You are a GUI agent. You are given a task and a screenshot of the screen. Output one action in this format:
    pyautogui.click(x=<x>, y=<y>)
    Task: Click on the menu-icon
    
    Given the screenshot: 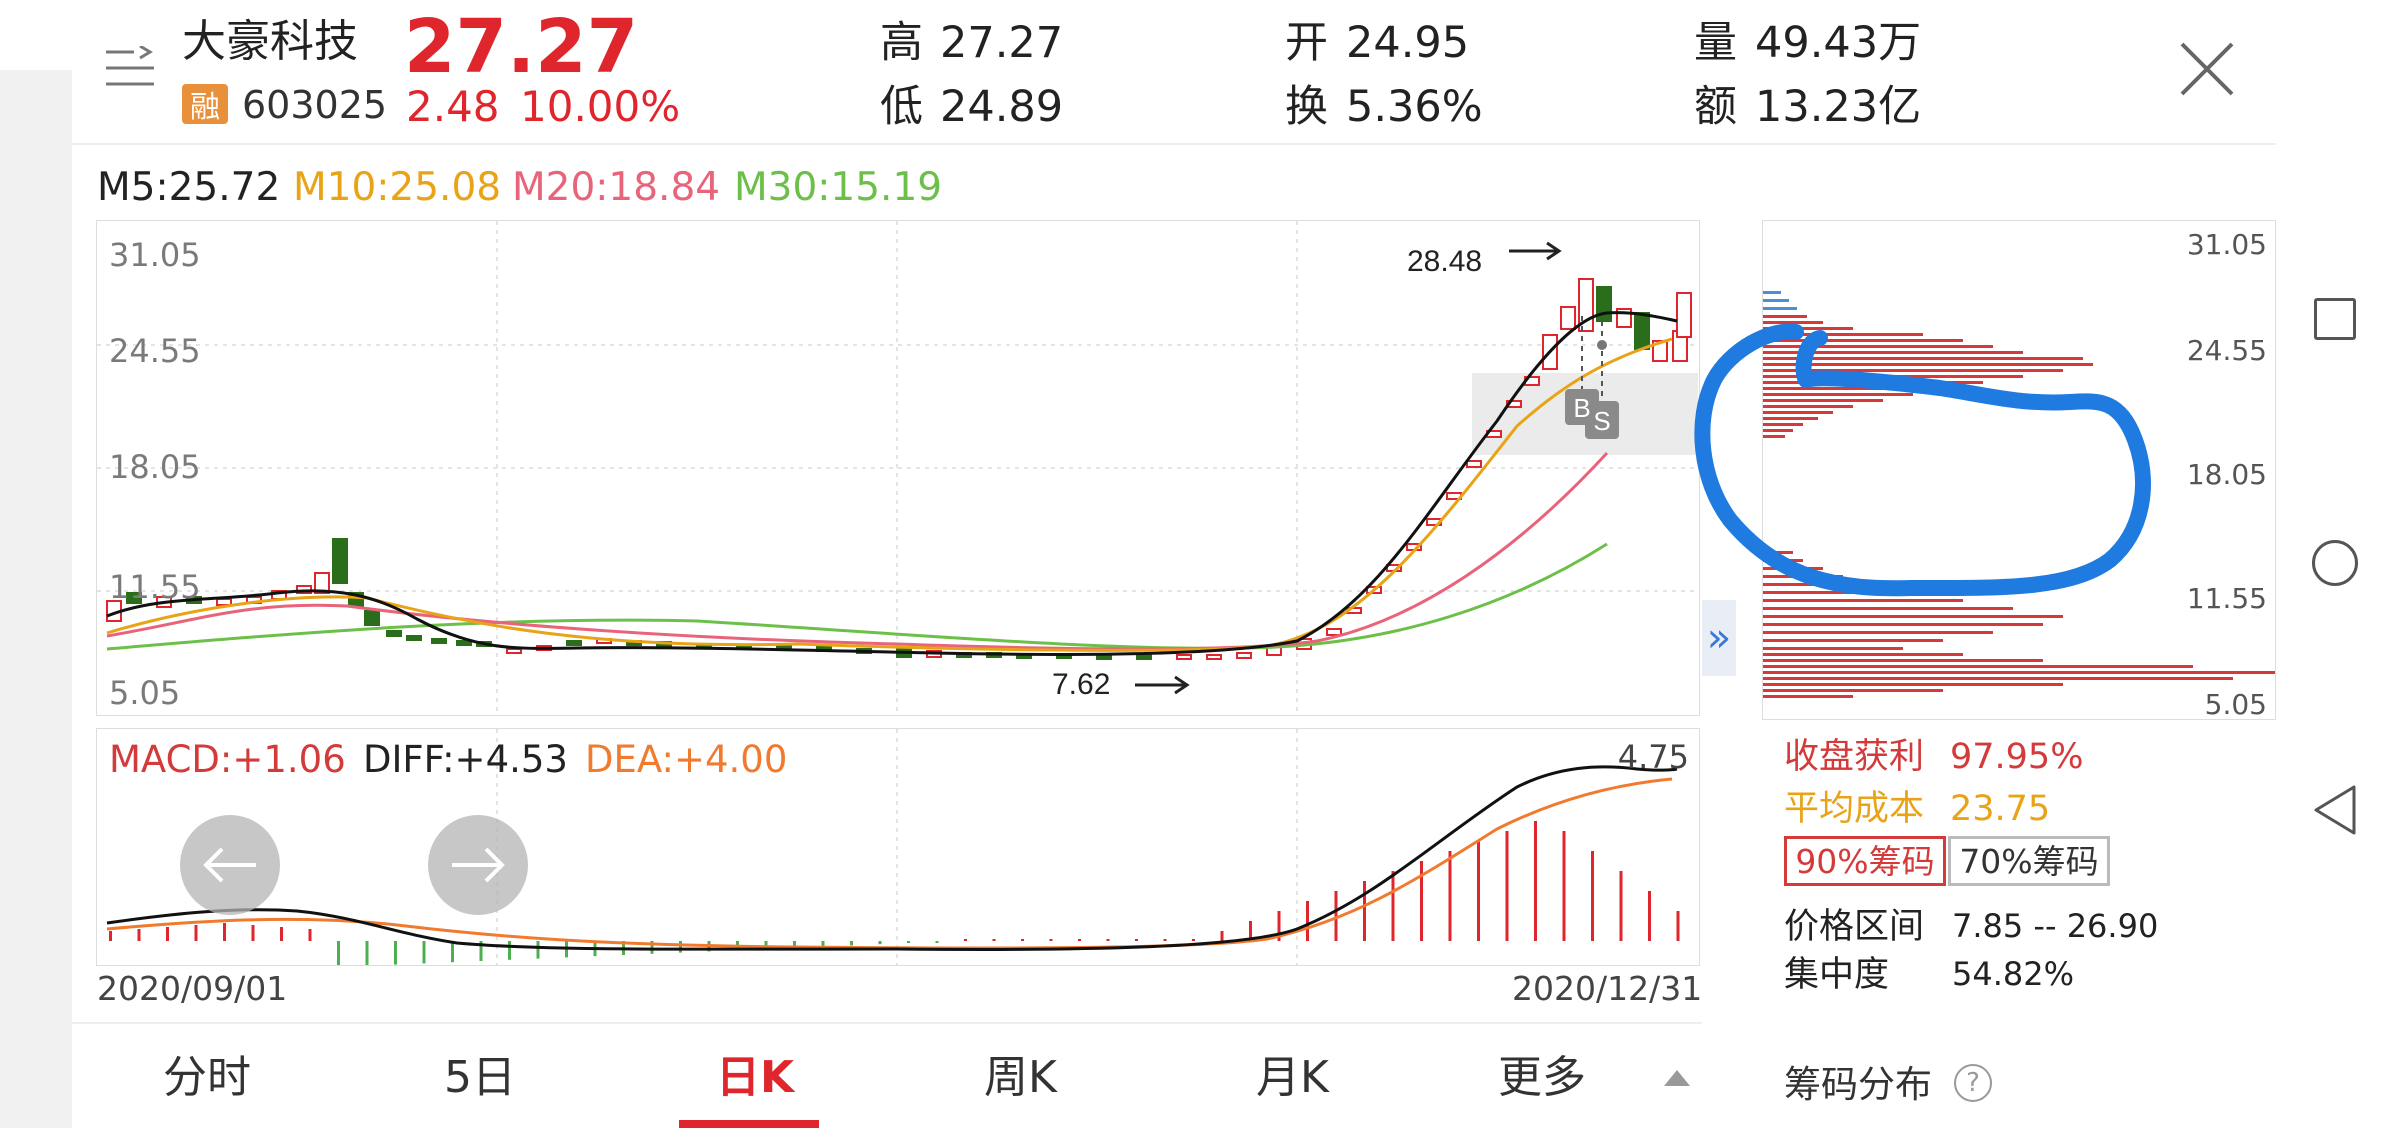 What is the action you would take?
    pyautogui.click(x=130, y=67)
    